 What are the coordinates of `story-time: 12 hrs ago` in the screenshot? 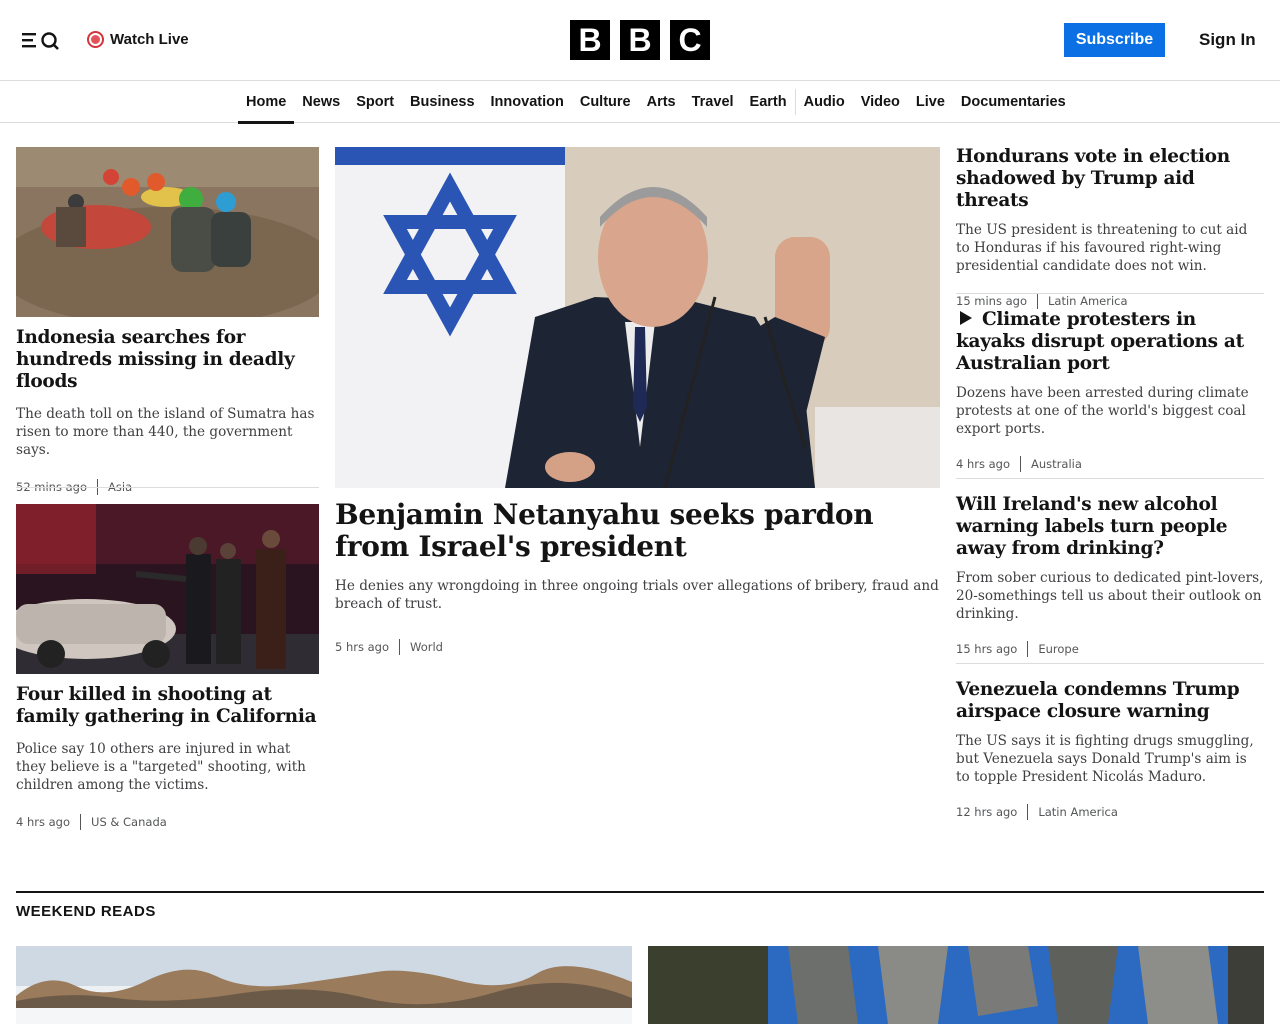 It's located at (987, 812).